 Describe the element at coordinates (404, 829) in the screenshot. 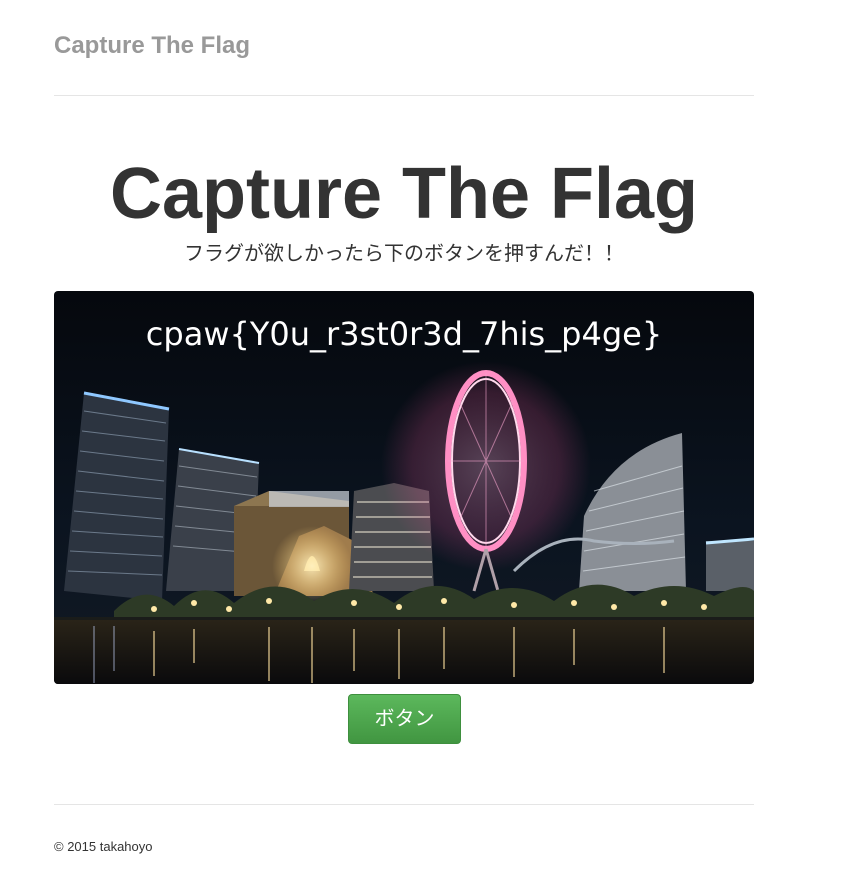

I see `footer: © 2015 takahoyo` at that location.